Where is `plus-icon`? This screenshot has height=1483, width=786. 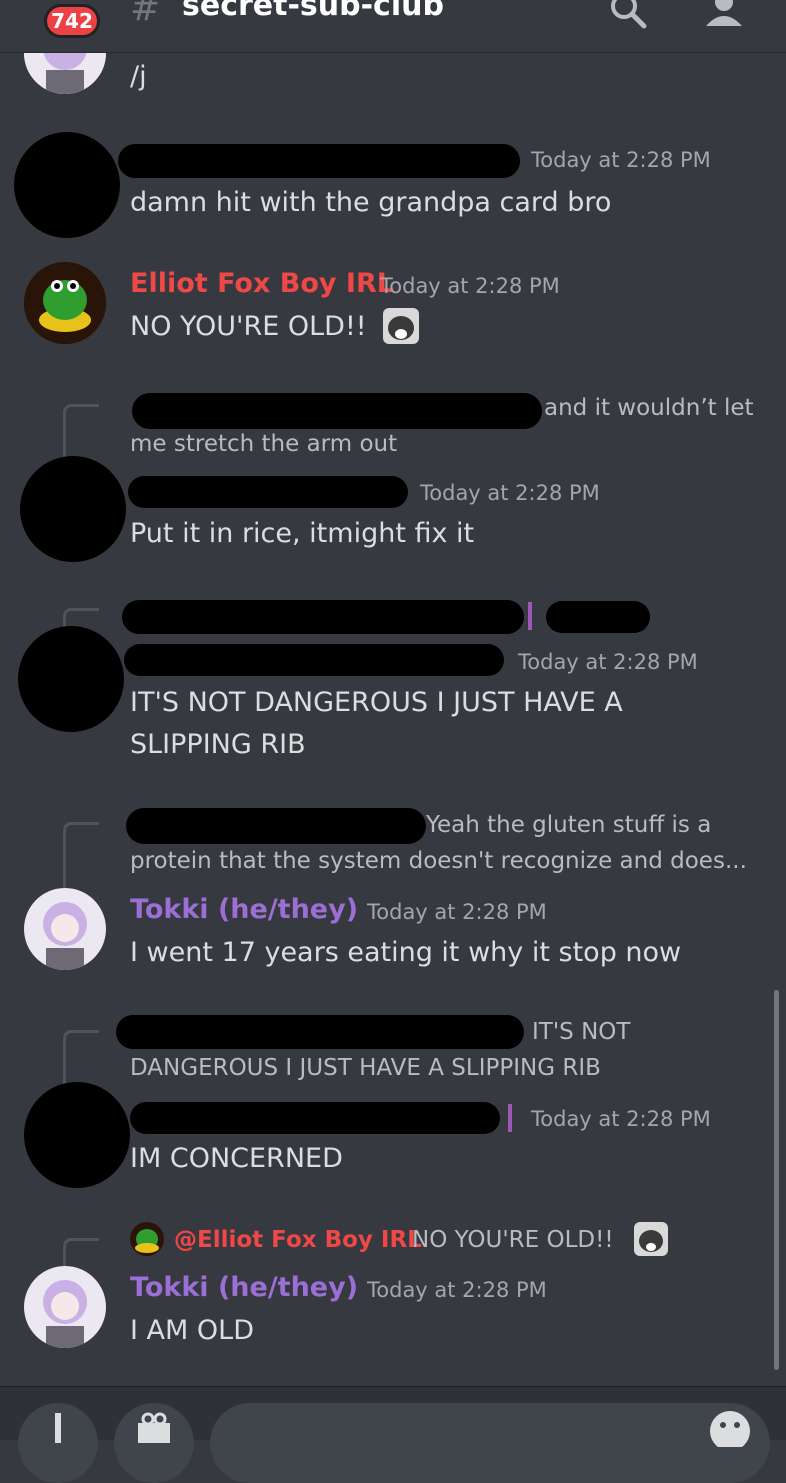
plus-icon is located at coordinates (58, 1428).